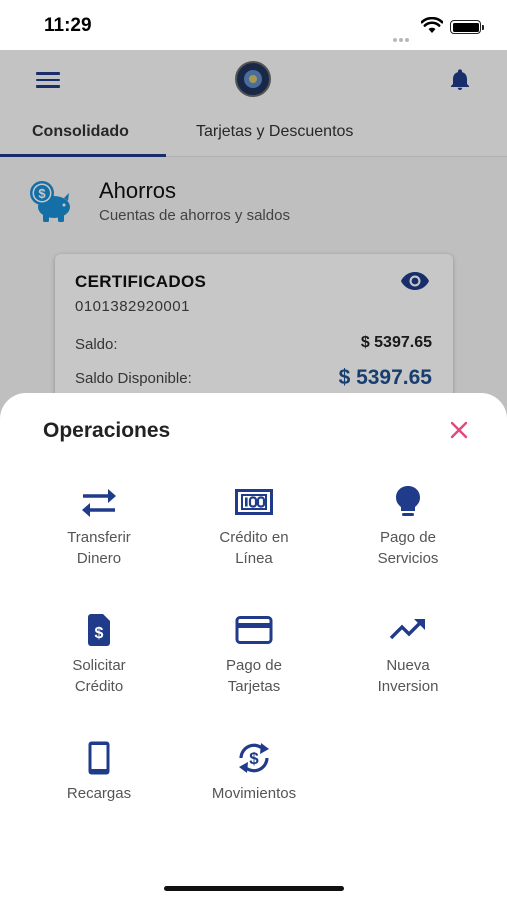 The height and width of the screenshot is (900, 507). What do you see at coordinates (254, 630) in the screenshot?
I see `credit-card-icon` at bounding box center [254, 630].